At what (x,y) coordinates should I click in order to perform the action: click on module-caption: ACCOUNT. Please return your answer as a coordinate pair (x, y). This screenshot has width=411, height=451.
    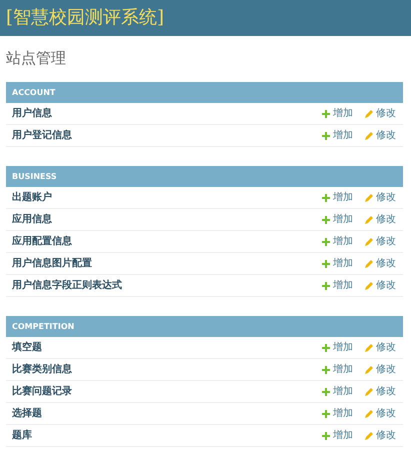
    Looking at the image, I should click on (204, 92).